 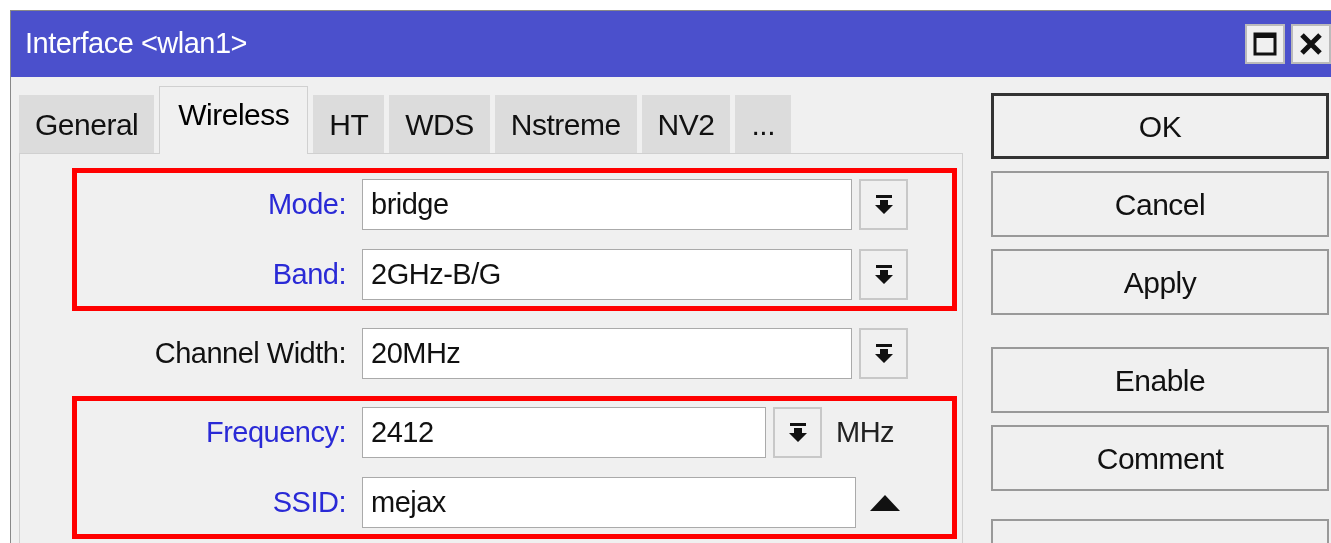 What do you see at coordinates (1160, 204) in the screenshot?
I see `dialog-button: Cancel` at bounding box center [1160, 204].